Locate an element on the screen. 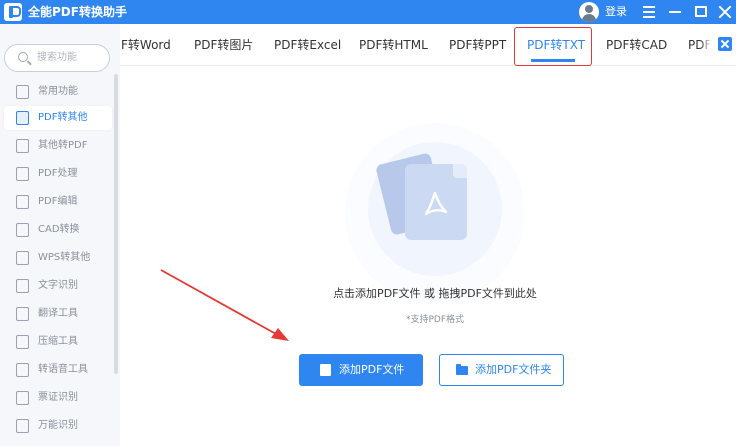 This screenshot has height=446, width=736. folder-icon is located at coordinates (462, 369).